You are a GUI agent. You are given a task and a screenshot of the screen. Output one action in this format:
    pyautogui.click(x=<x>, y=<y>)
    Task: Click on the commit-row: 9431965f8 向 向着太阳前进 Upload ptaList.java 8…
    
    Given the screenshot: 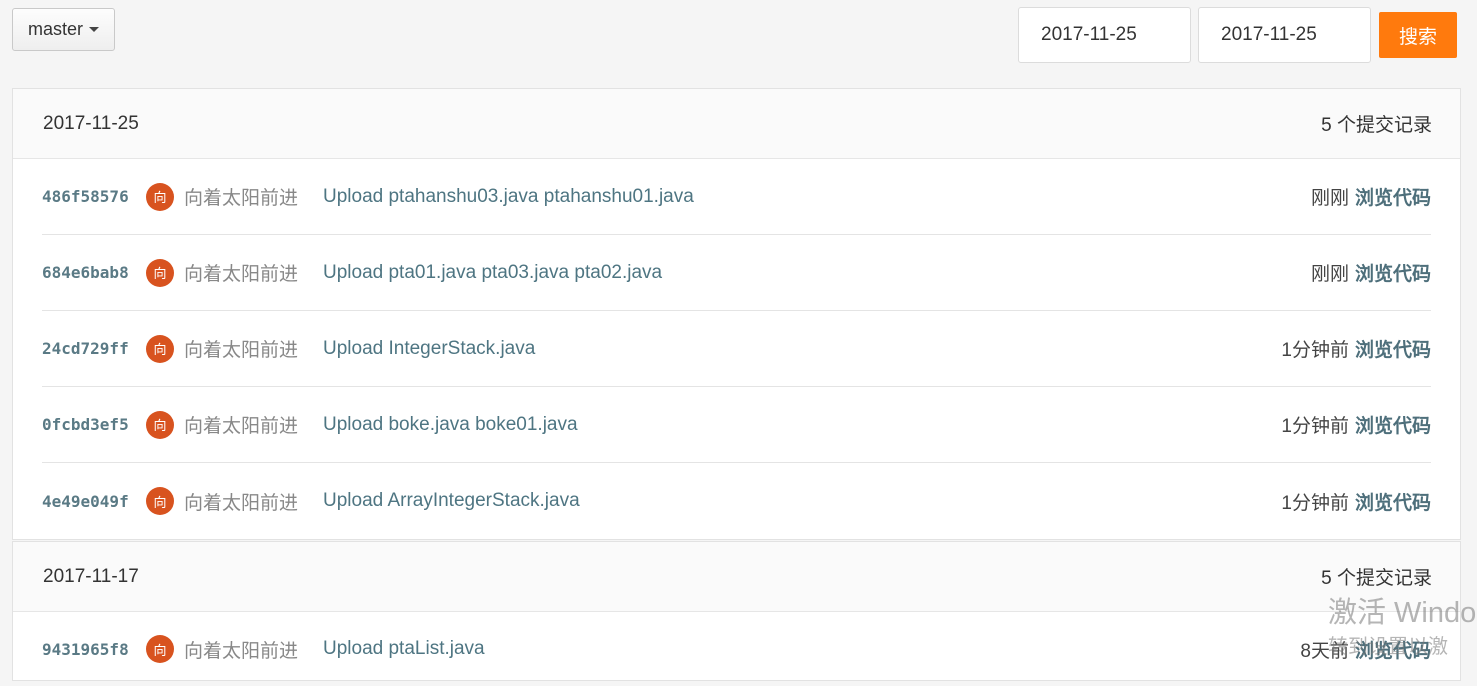 What is the action you would take?
    pyautogui.click(x=736, y=649)
    